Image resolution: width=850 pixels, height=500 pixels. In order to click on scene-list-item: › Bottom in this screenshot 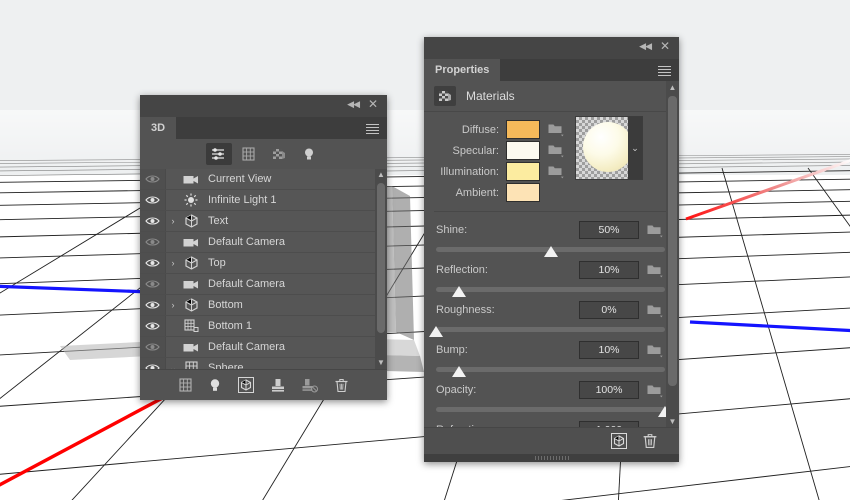, I will do `click(263, 305)`.